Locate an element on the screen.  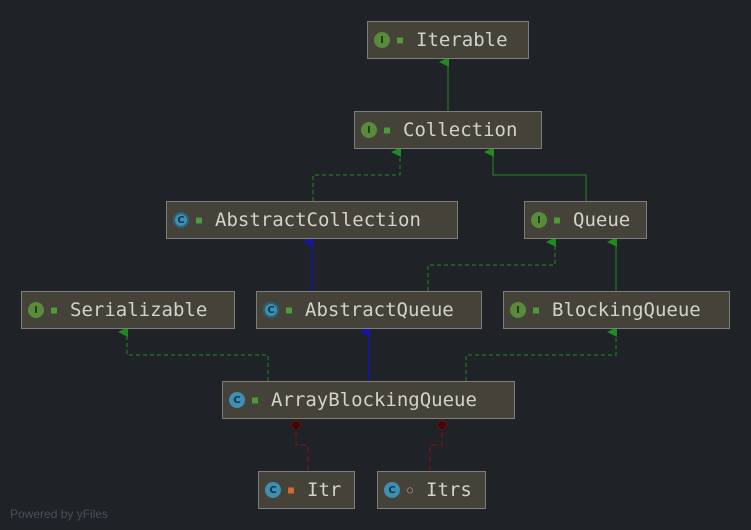
locked-private-icon: ■ is located at coordinates (291, 490).